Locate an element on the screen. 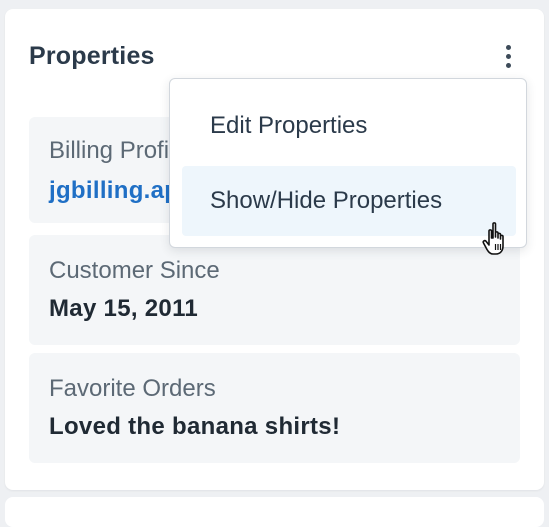 Image resolution: width=549 pixels, height=527 pixels. property-label: Customer Since is located at coordinates (134, 270).